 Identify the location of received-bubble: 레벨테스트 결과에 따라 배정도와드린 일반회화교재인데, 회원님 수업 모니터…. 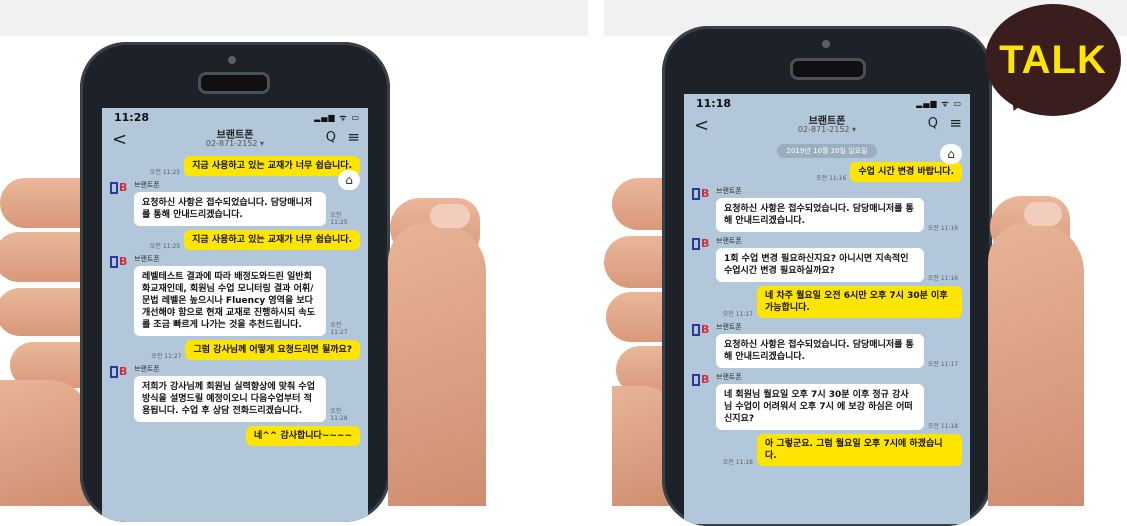
(230, 301).